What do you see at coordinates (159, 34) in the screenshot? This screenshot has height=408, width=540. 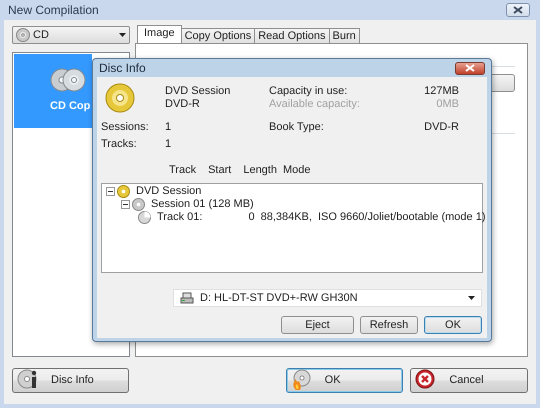 I see `tab: Image` at bounding box center [159, 34].